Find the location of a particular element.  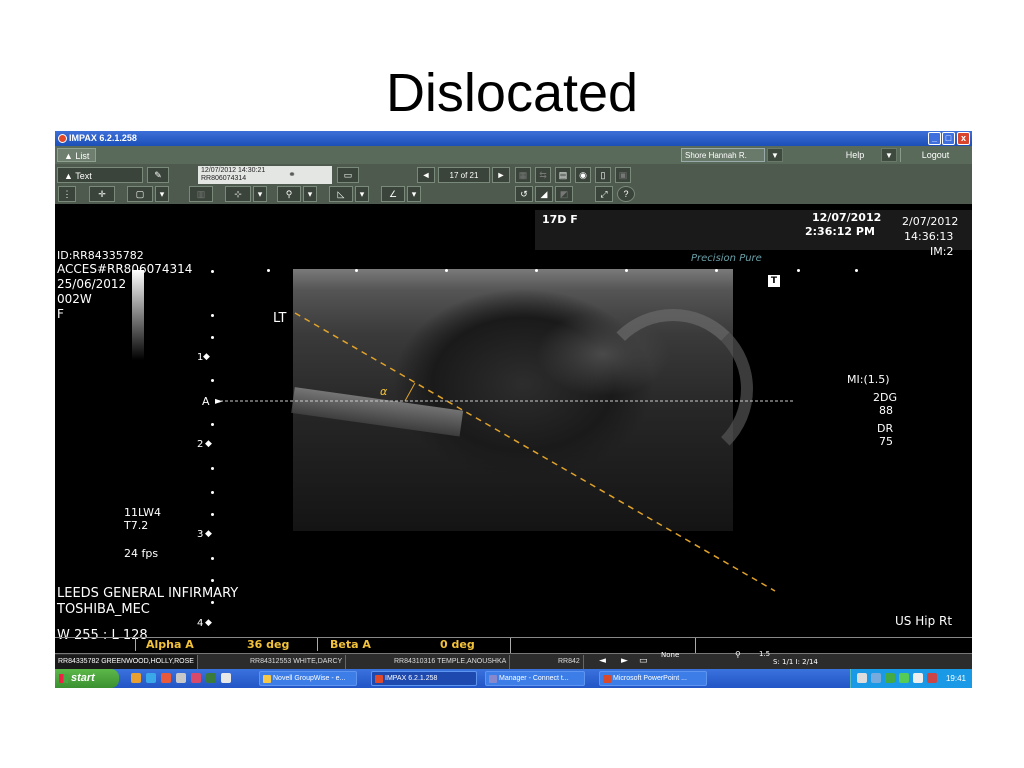

alpha-value: 36 deg is located at coordinates (268, 644).